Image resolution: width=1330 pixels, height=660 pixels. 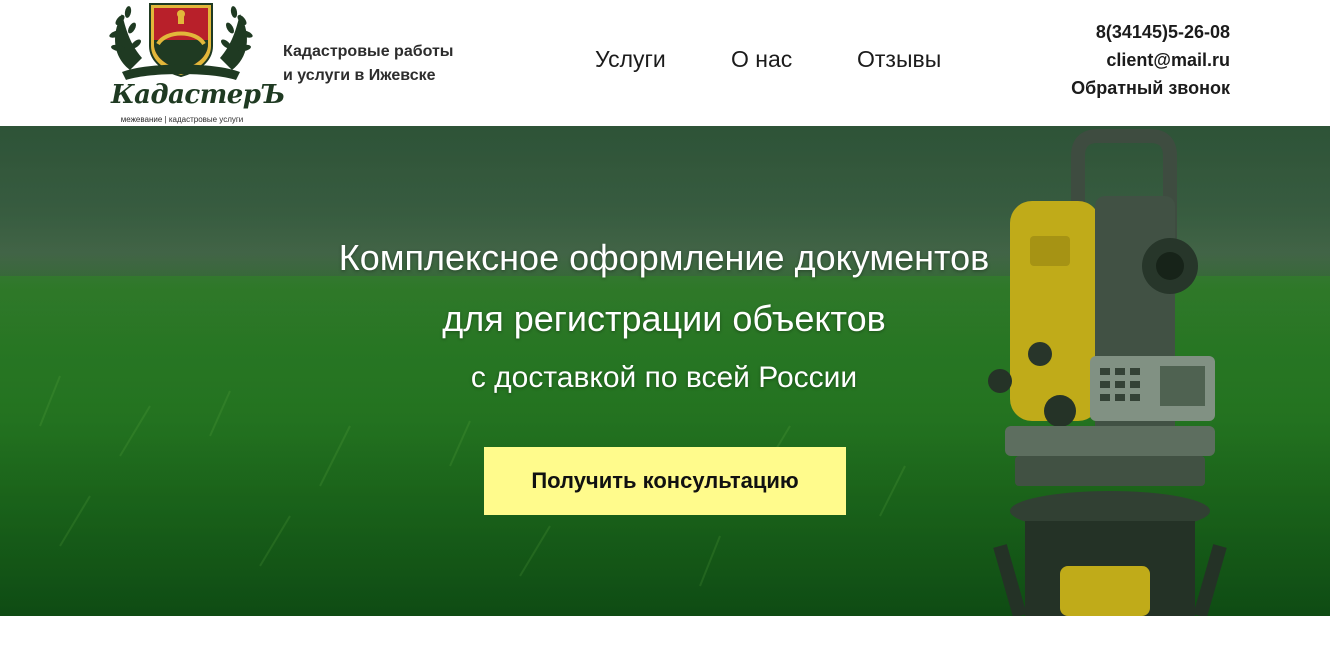 What do you see at coordinates (630, 59) in the screenshot?
I see `nav-services-link: Услуги` at bounding box center [630, 59].